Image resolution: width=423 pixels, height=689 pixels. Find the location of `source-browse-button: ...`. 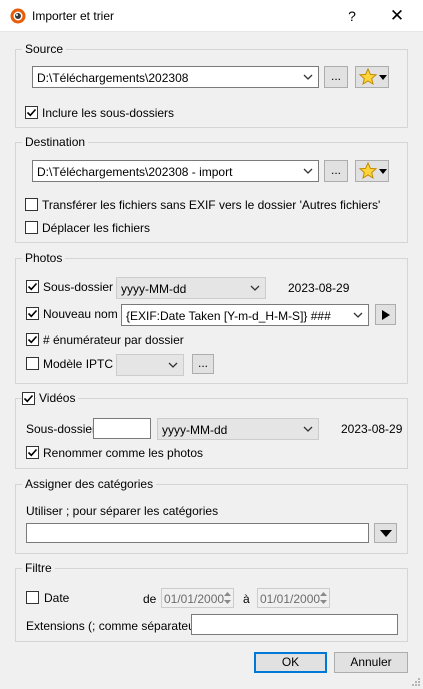

source-browse-button: ... is located at coordinates (336, 77).